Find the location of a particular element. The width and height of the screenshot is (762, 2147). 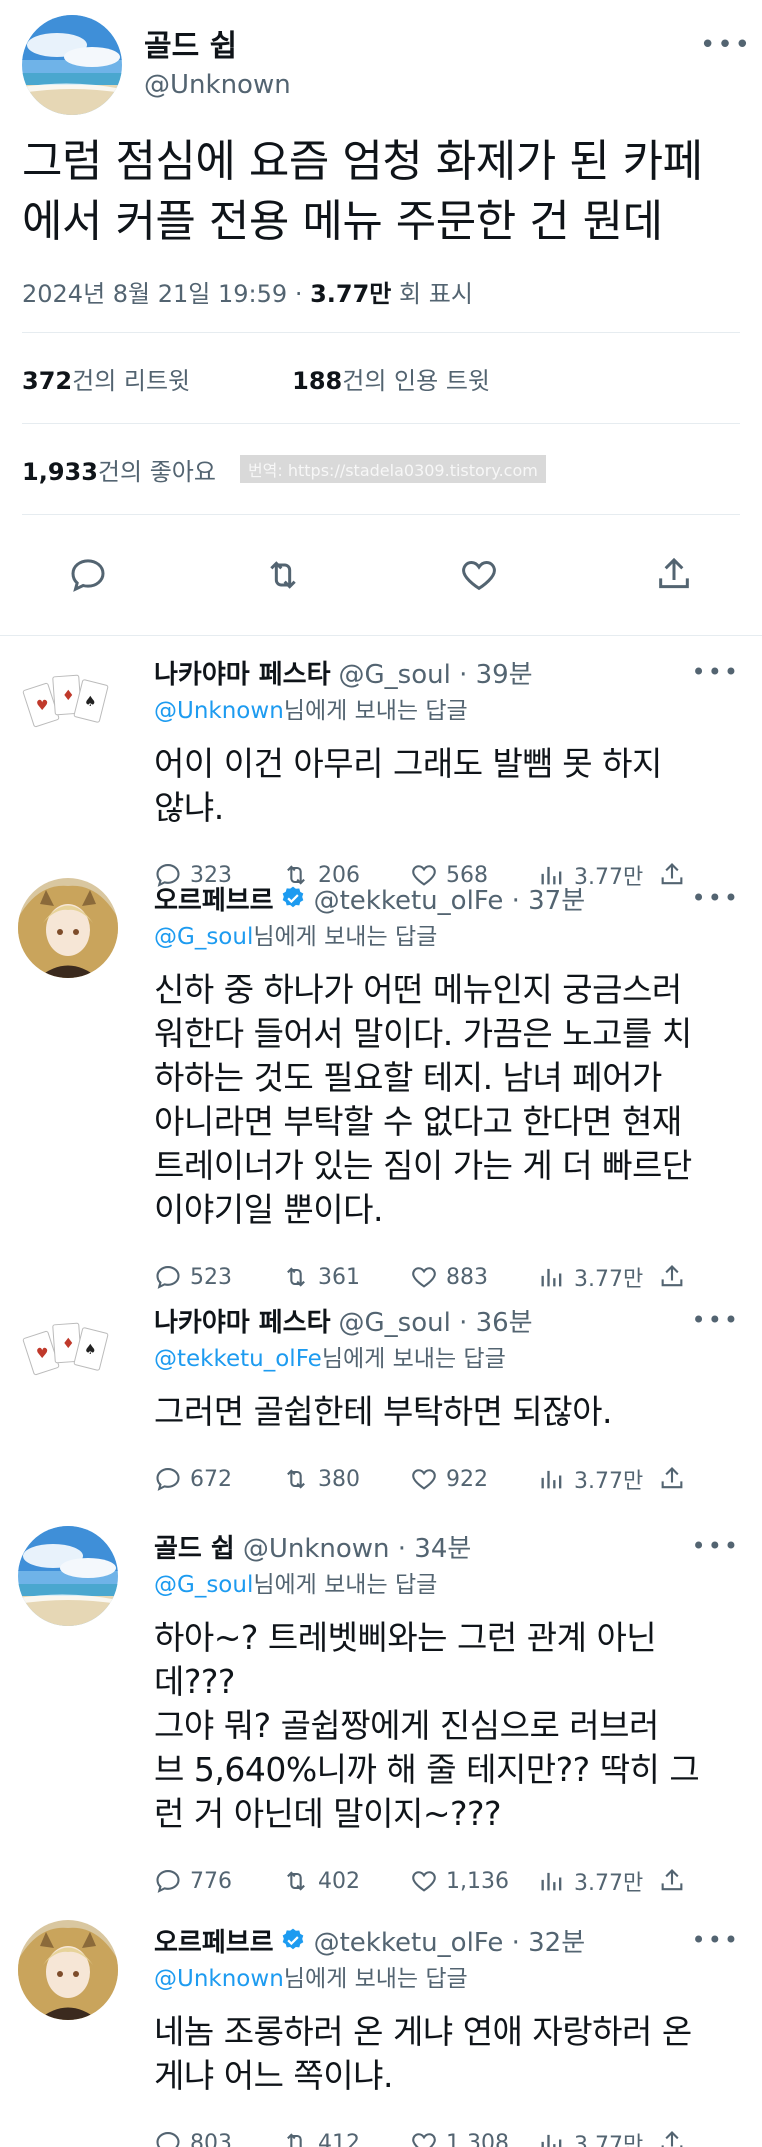

mention-link: @tekketu_olFe is located at coordinates (238, 1359).